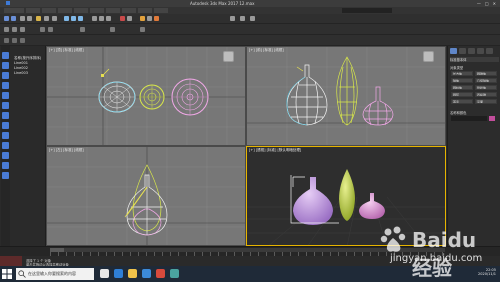 The width and height of the screenshot is (500, 282). I want to click on vase-white-top, so click(117, 90).